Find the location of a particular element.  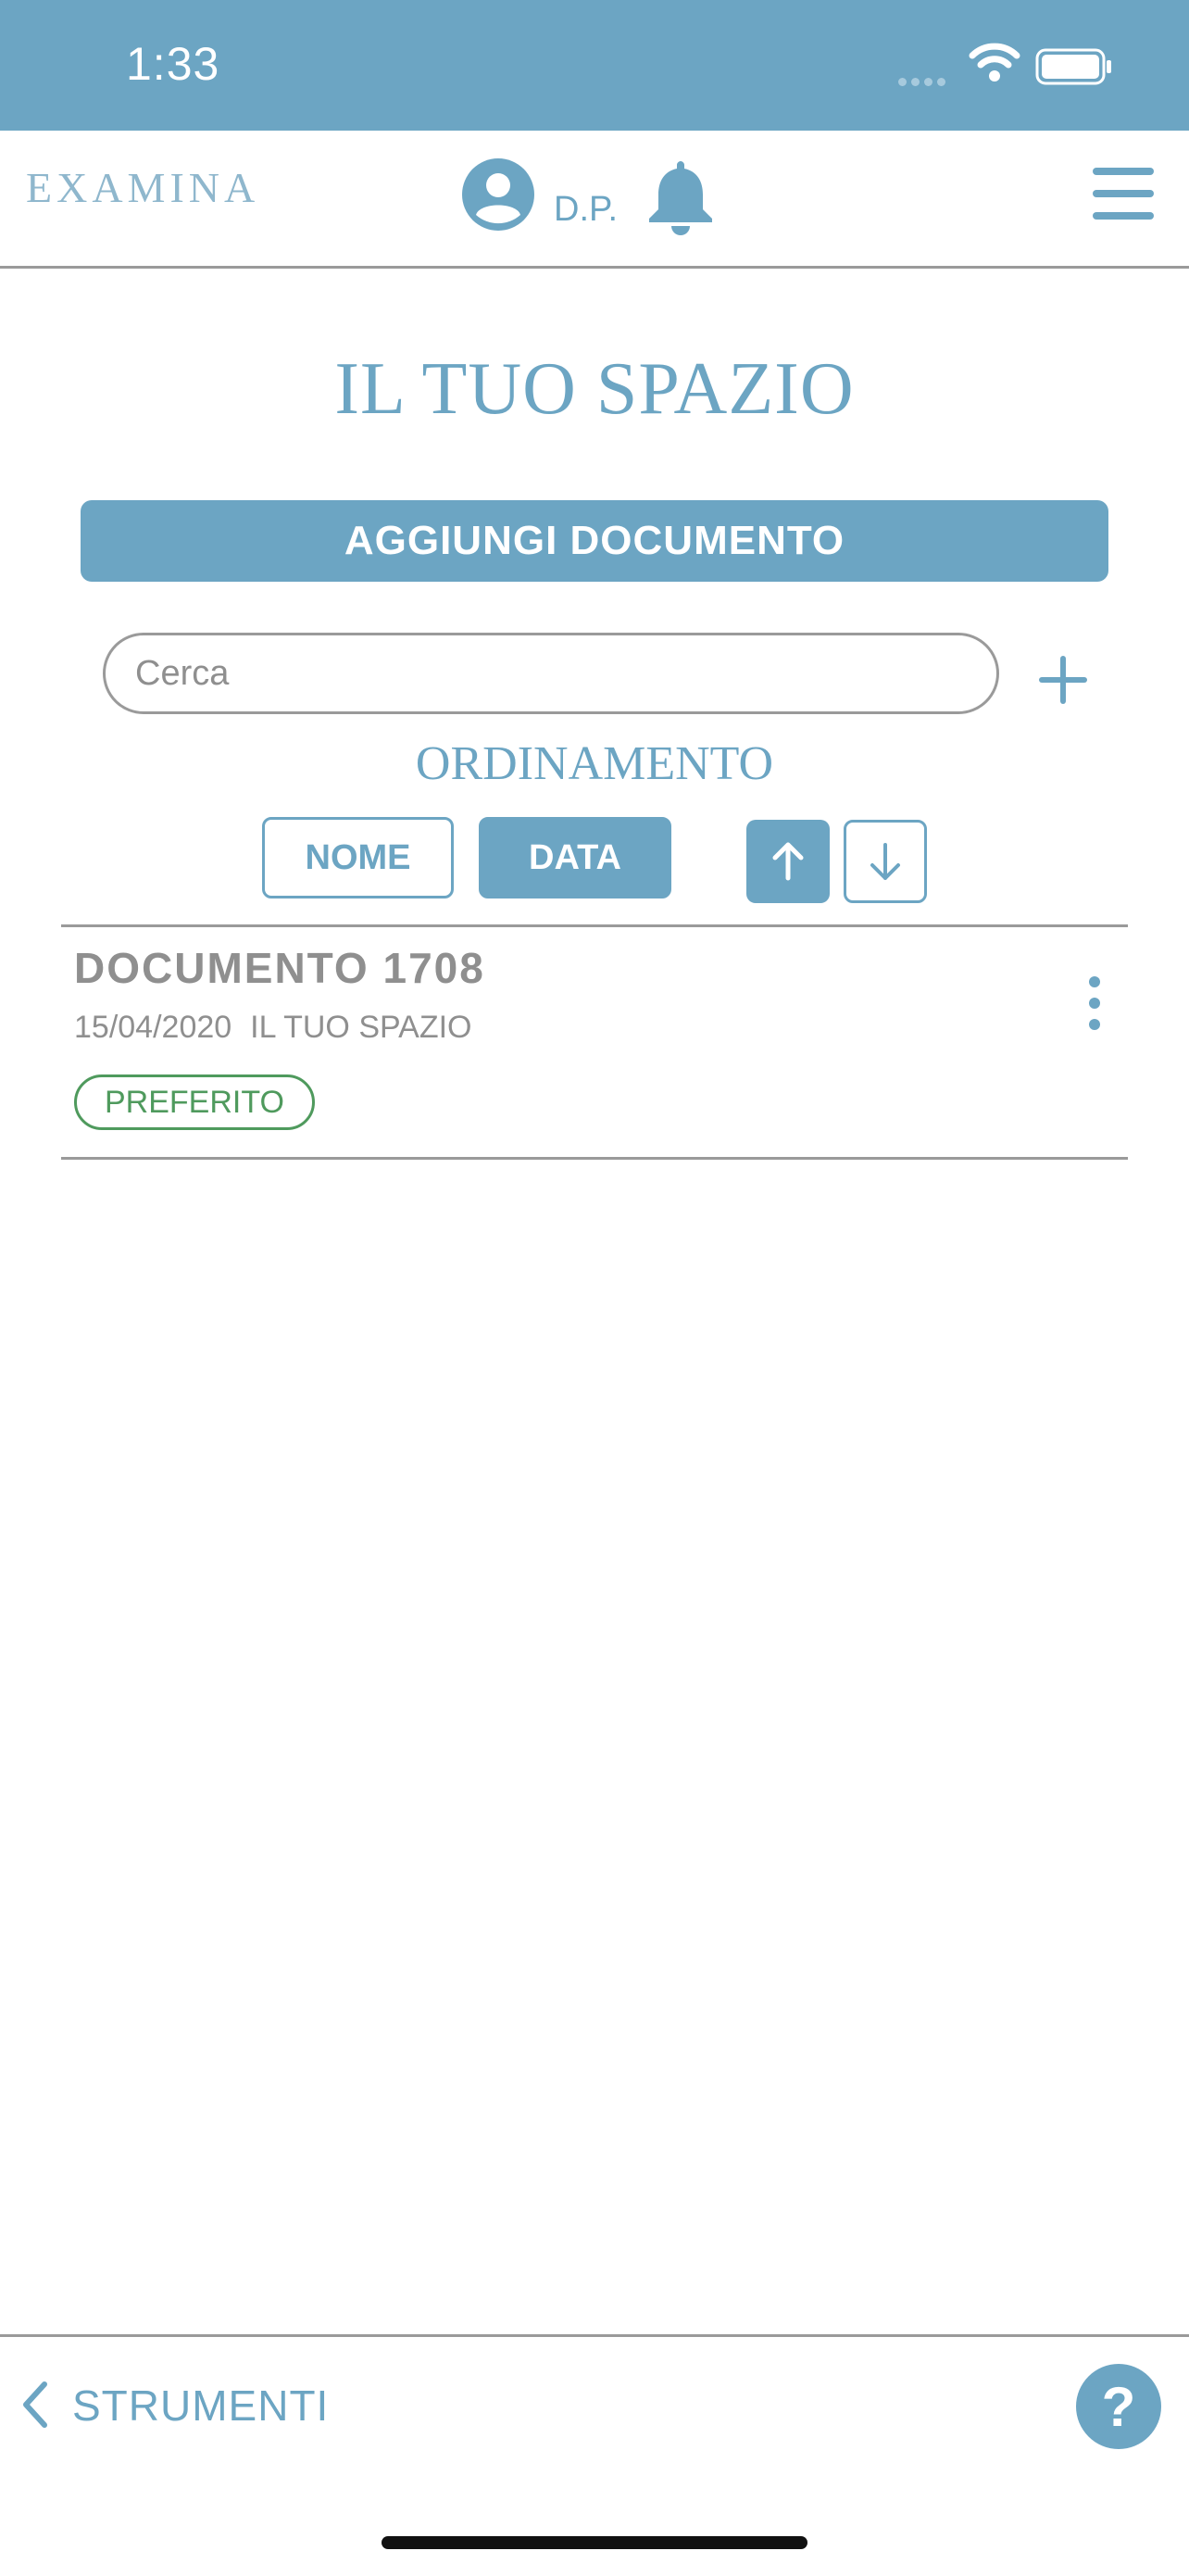

arrow-up-icon is located at coordinates (788, 861).